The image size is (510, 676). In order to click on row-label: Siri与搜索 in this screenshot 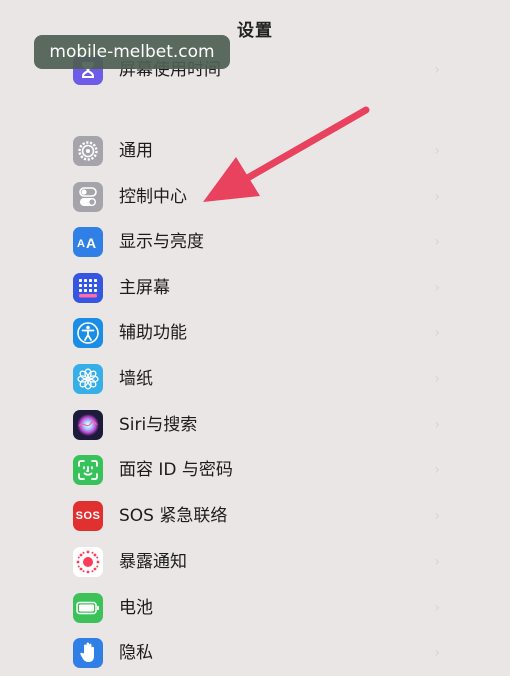, I will do `click(158, 425)`.